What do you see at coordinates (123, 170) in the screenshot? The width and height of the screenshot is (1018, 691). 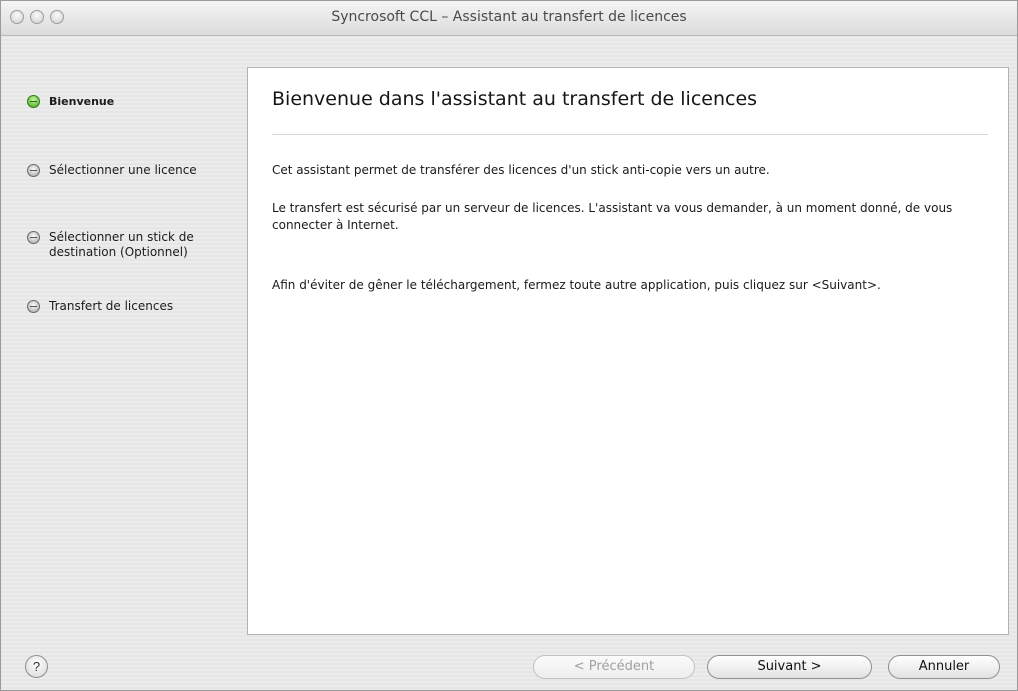 I see `step-label: Sélectionner une licence` at bounding box center [123, 170].